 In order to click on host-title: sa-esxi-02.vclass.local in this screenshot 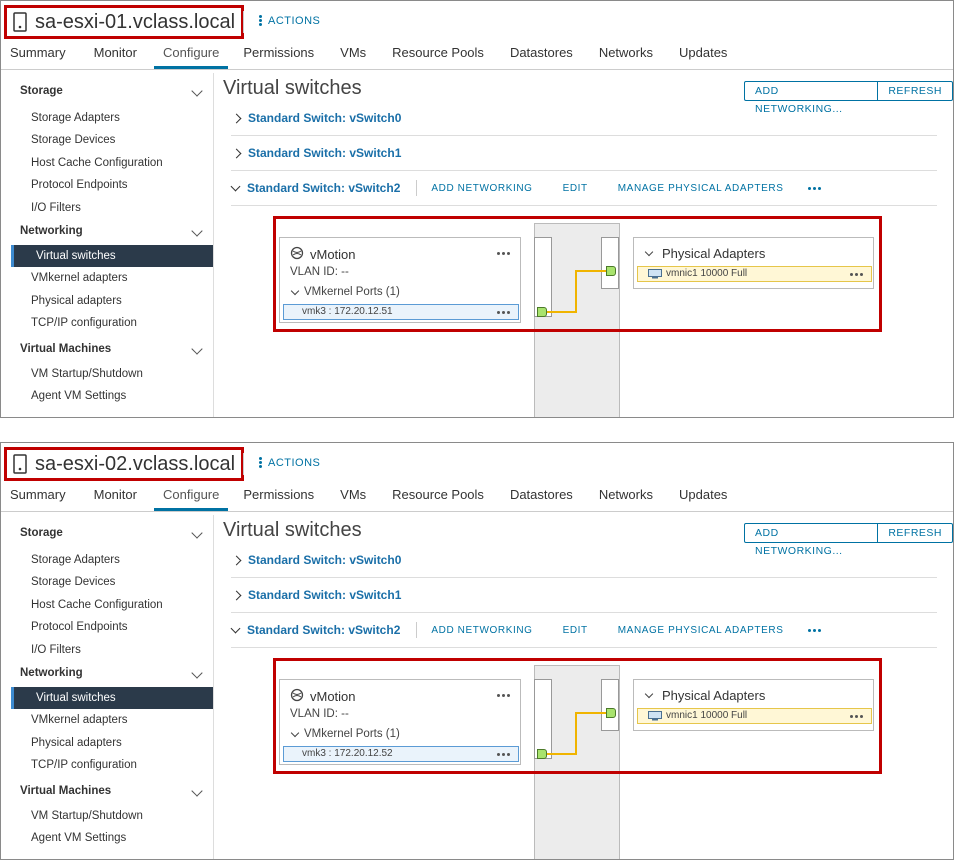, I will do `click(124, 464)`.